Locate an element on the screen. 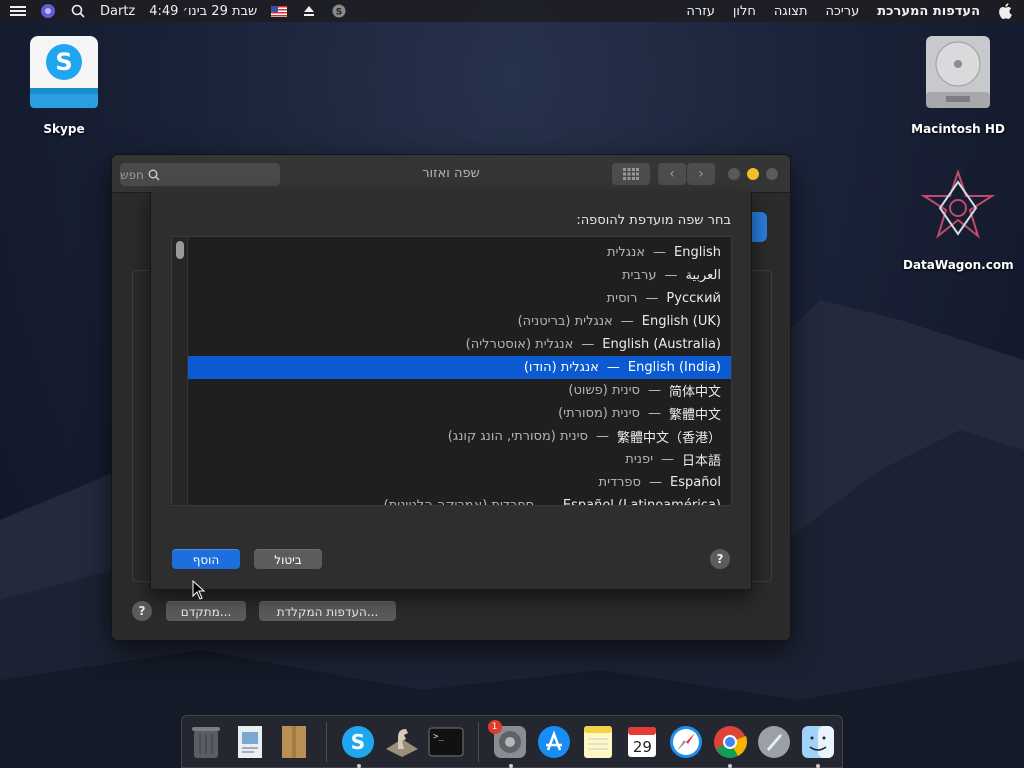 Image resolution: width=1024 pixels, height=768 pixels. language-native-name: Русский is located at coordinates (693, 298).